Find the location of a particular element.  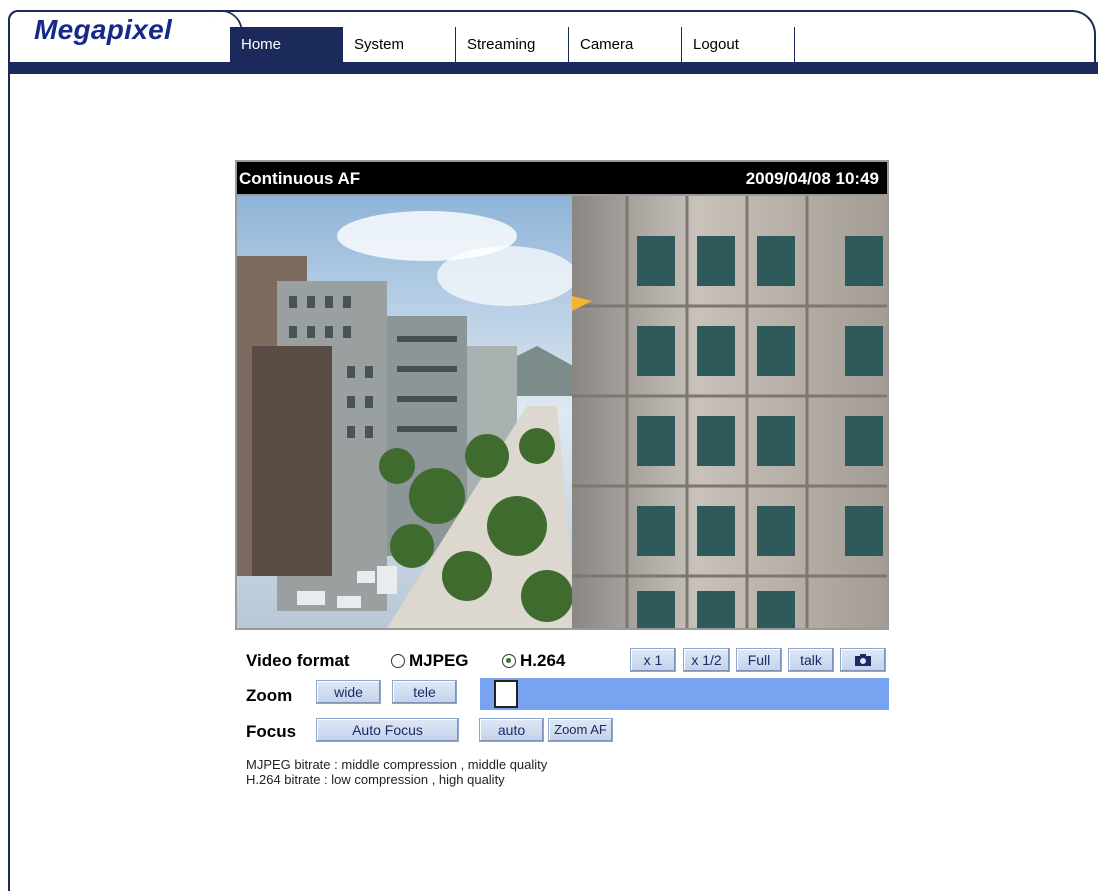

video-caption-bar: Continuous AF 2009/04/08 10:49 is located at coordinates (562, 177).